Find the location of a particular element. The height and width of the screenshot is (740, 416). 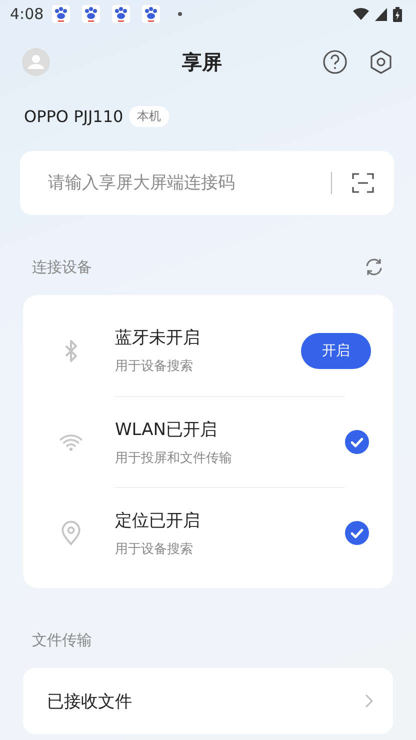

app-title: 享屏 is located at coordinates (202, 62).